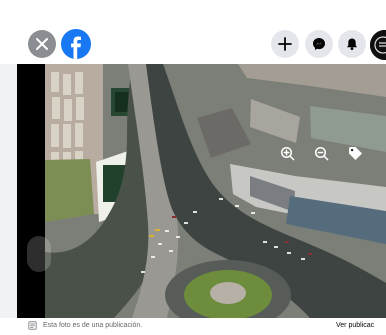  I want to click on zoom-in-icon, so click(287, 153).